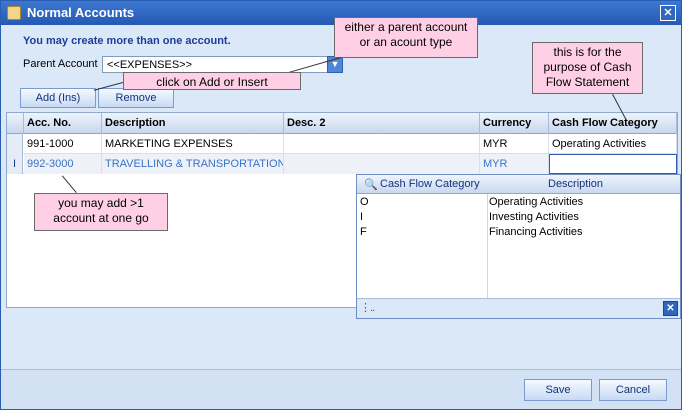  Describe the element at coordinates (534, 217) in the screenshot. I see `dropdown-item-description: Investing Activities` at that location.